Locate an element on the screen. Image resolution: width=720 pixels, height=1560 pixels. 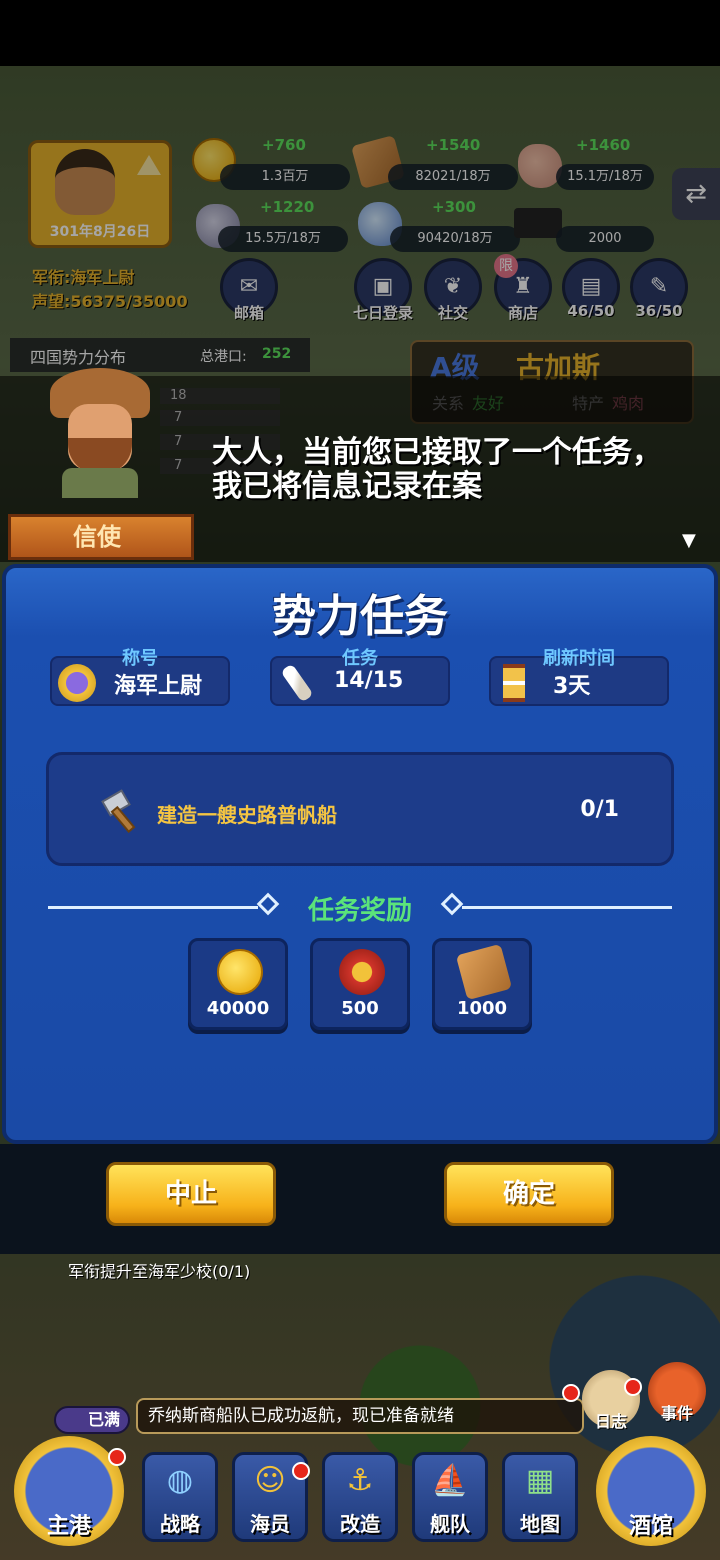
hammer-icon is located at coordinates (118, 811).